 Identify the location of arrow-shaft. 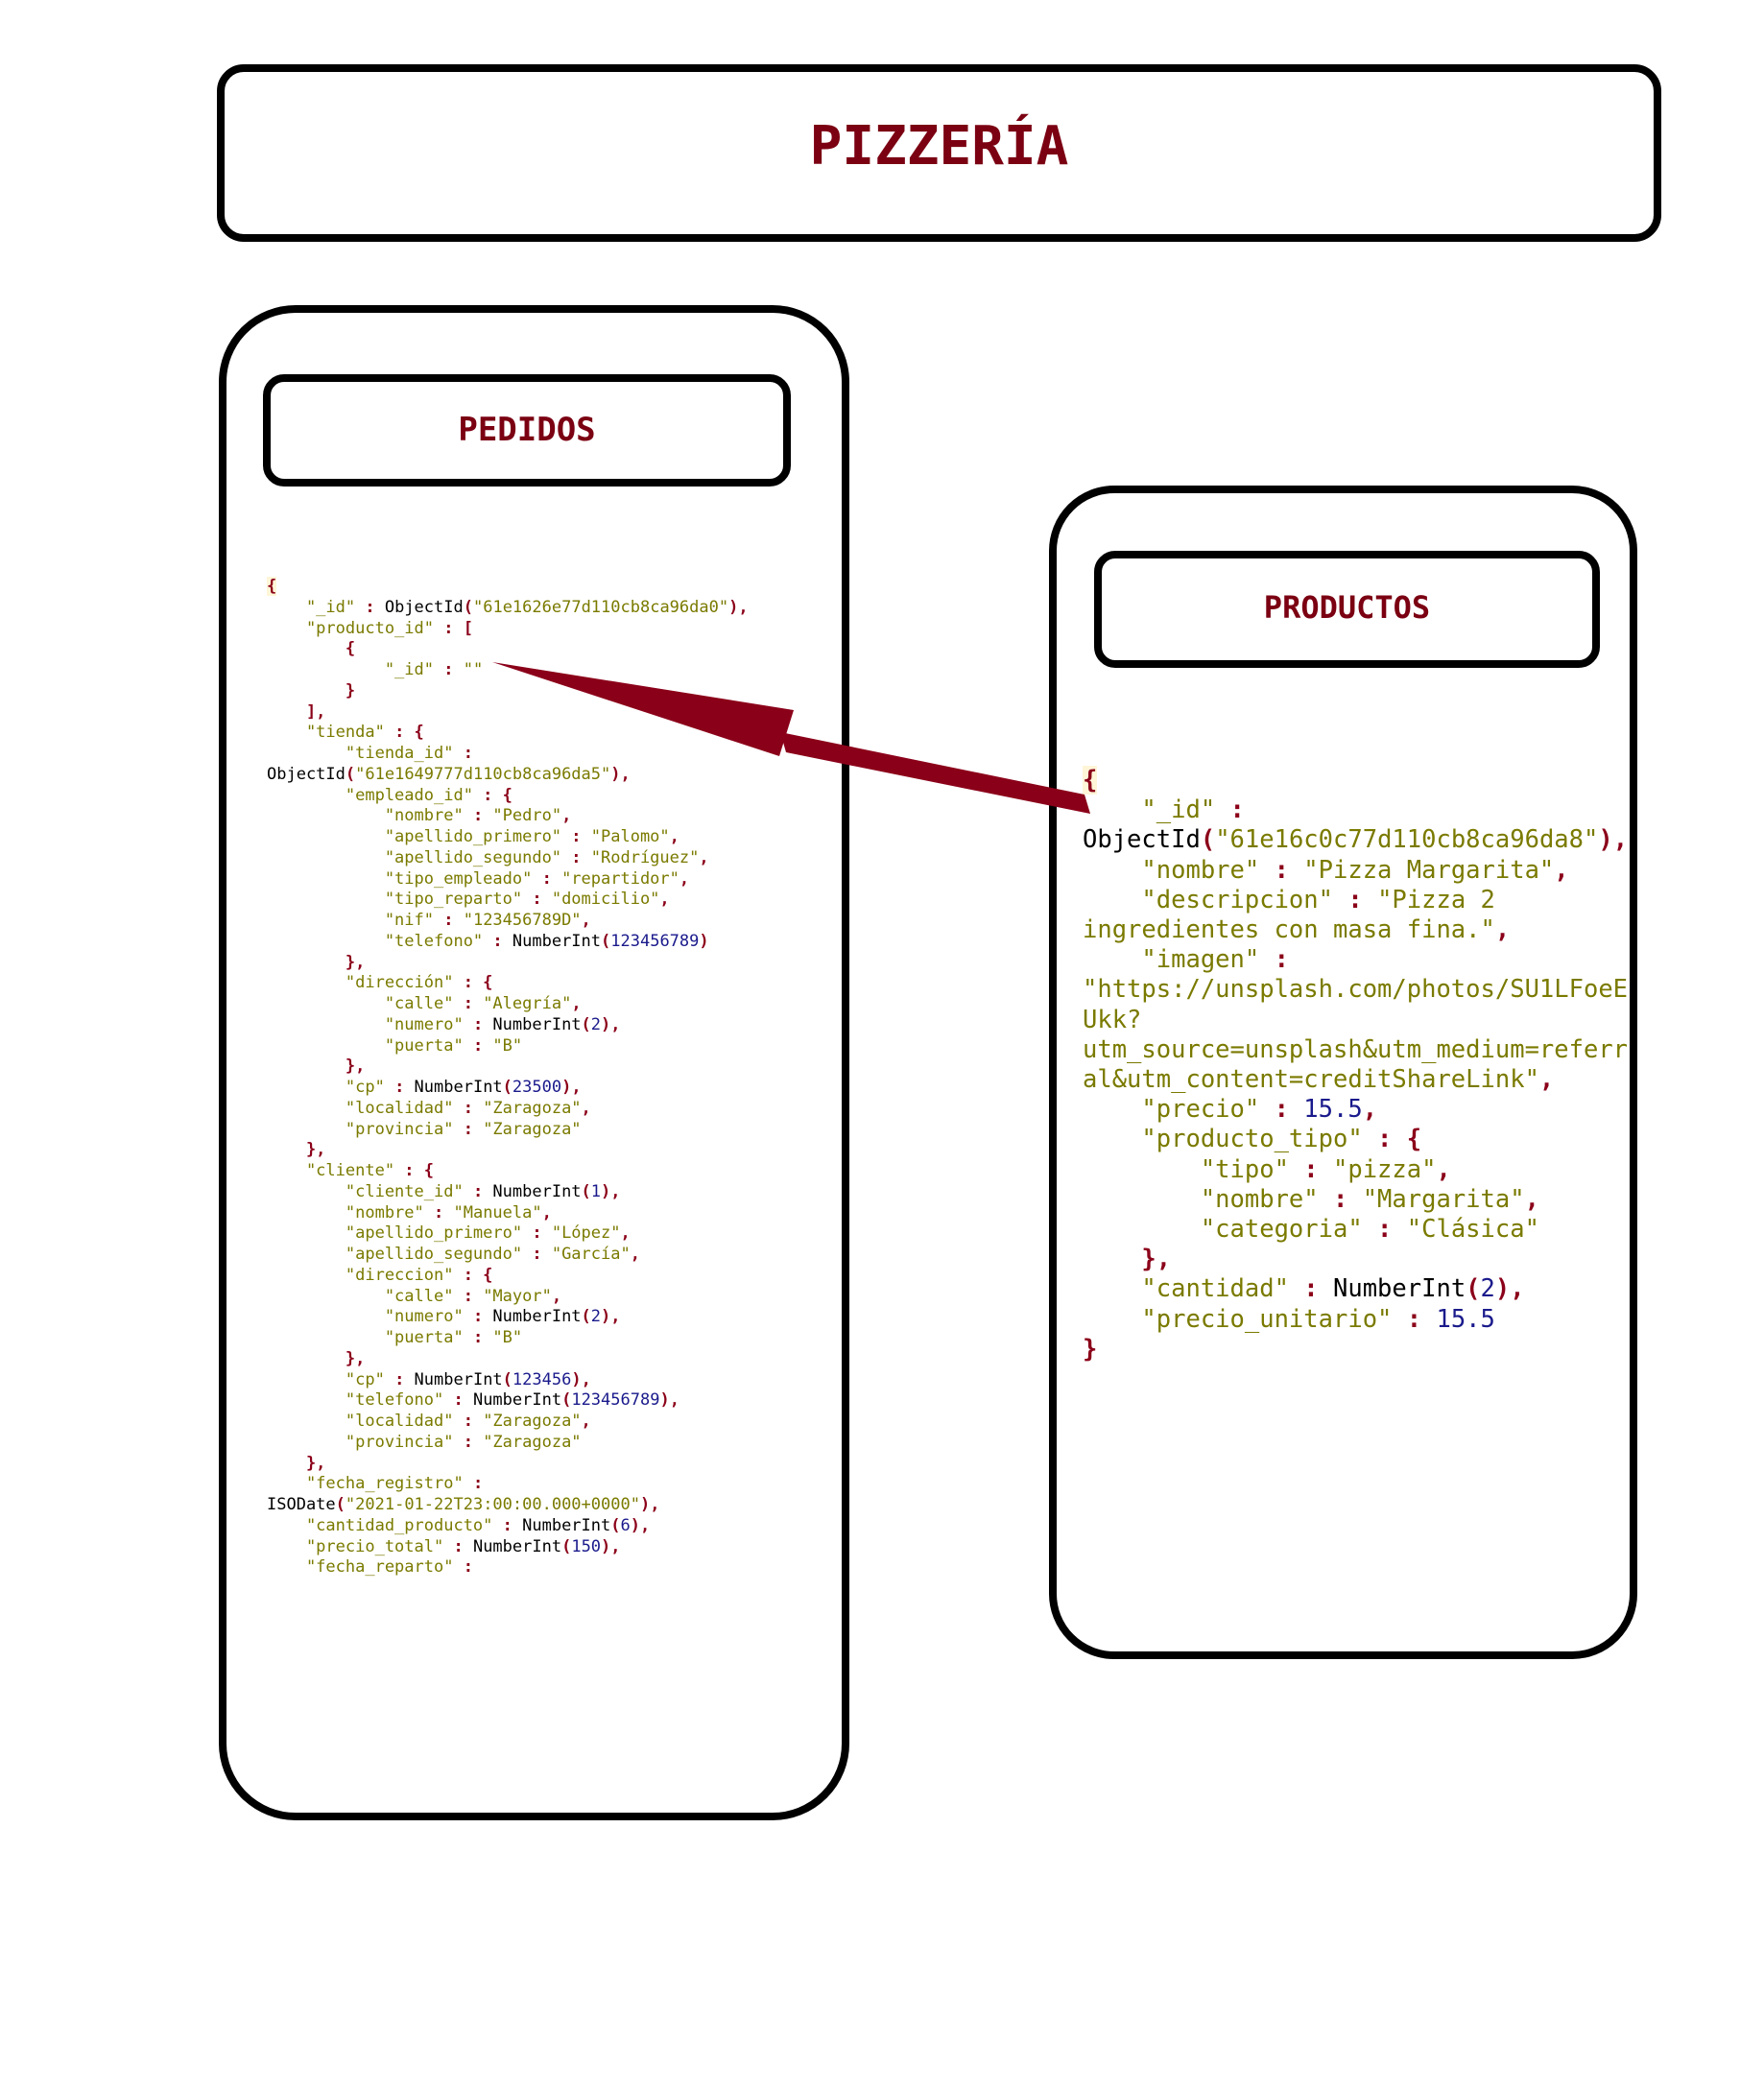
(935, 773).